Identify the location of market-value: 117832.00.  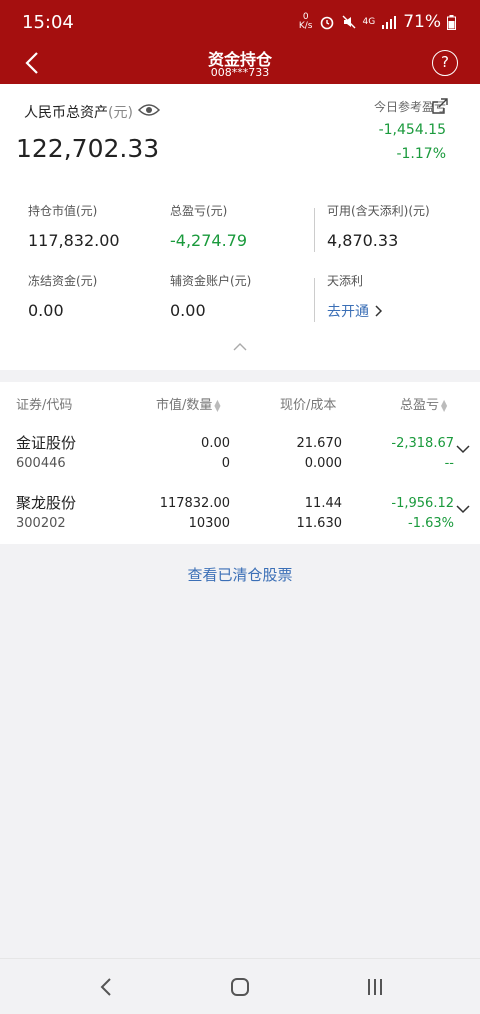
(194, 503).